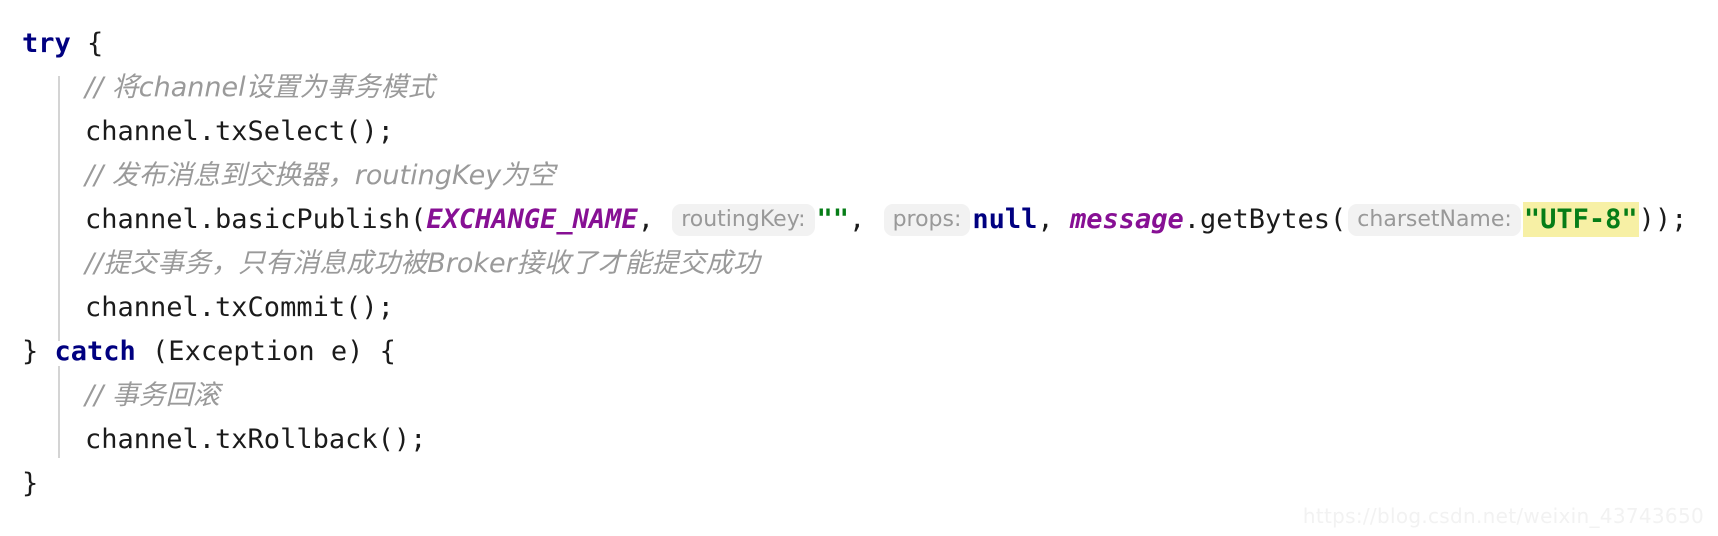 Image resolution: width=1718 pixels, height=536 pixels. Describe the element at coordinates (1005, 219) in the screenshot. I see `argument-null: null` at that location.